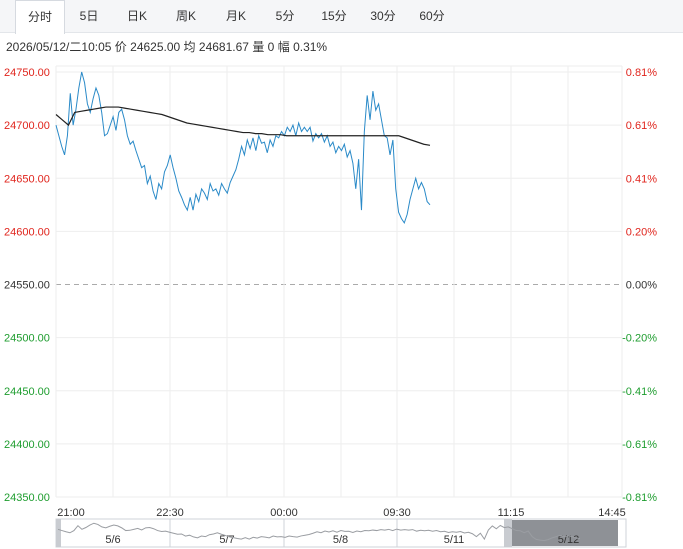 Image resolution: width=683 pixels, height=549 pixels. What do you see at coordinates (27, 392) in the screenshot?
I see `price-tick-label: 24450.00` at bounding box center [27, 392].